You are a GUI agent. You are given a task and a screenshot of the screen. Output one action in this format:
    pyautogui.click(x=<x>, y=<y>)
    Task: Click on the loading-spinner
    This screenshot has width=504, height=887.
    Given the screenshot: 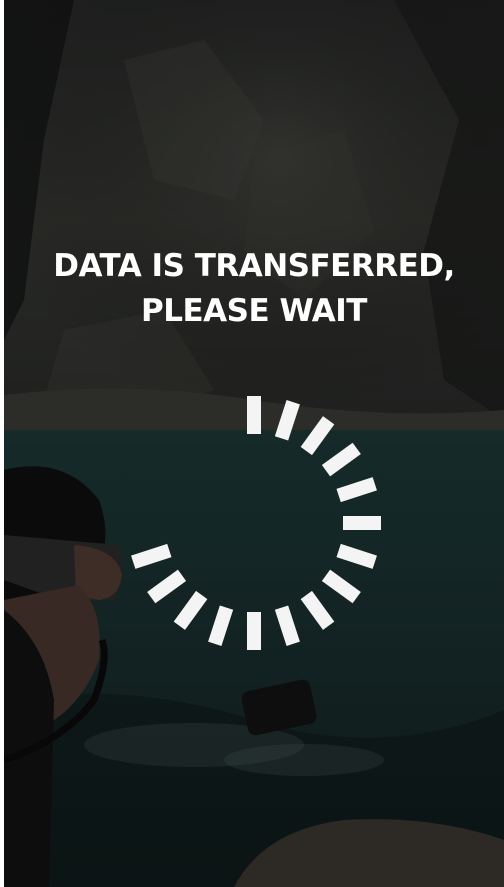 What is the action you would take?
    pyautogui.click(x=256, y=523)
    